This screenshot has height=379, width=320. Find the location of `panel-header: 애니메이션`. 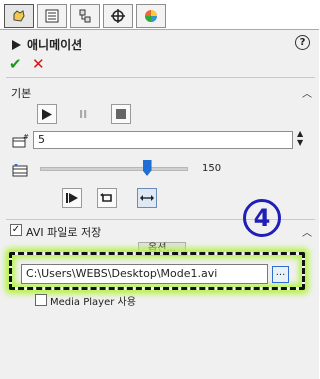

panel-header: 애니메이션 is located at coordinates (47, 44).